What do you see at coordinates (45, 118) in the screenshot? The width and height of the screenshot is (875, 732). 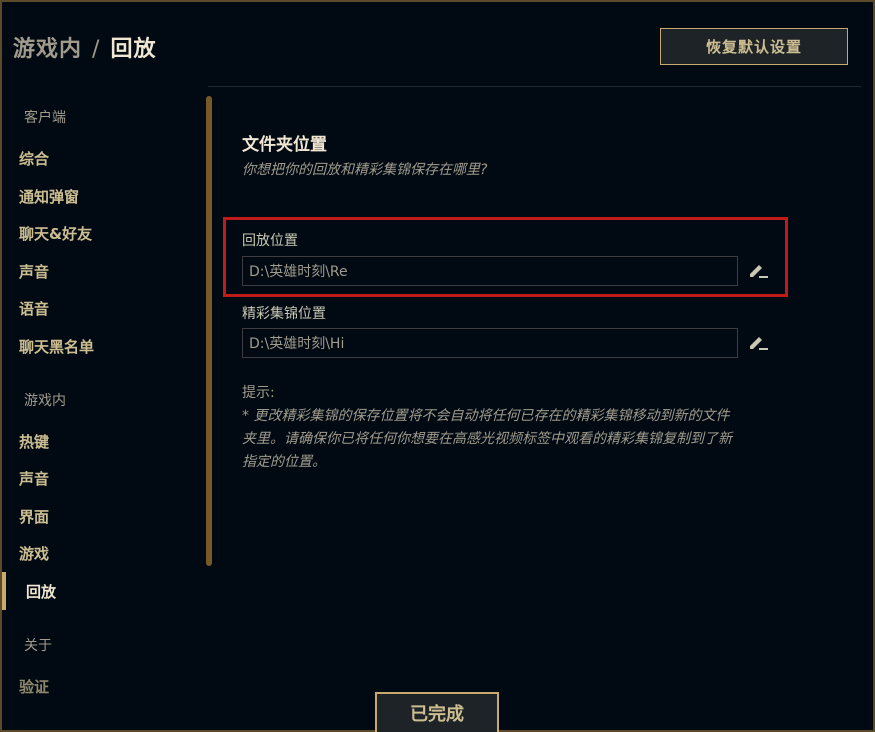 I see `sidebar-section-client: 客户端` at bounding box center [45, 118].